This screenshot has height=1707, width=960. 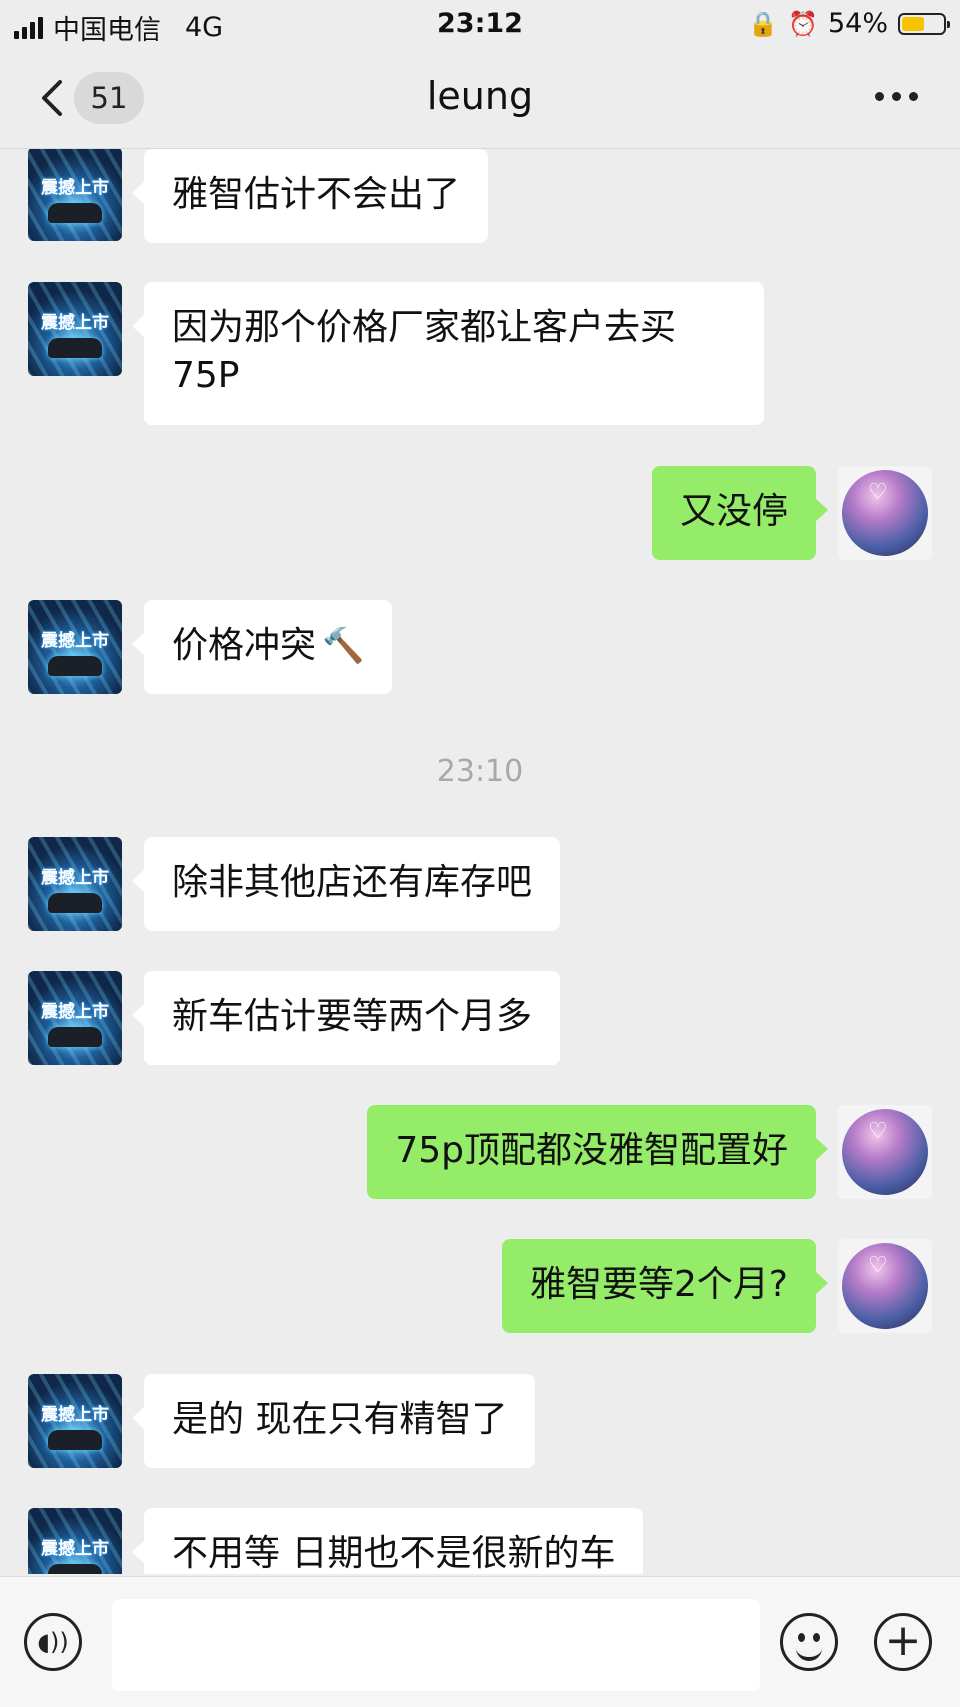 What do you see at coordinates (340, 1419) in the screenshot?
I see `message-text: 是的 现在只有精智了` at bounding box center [340, 1419].